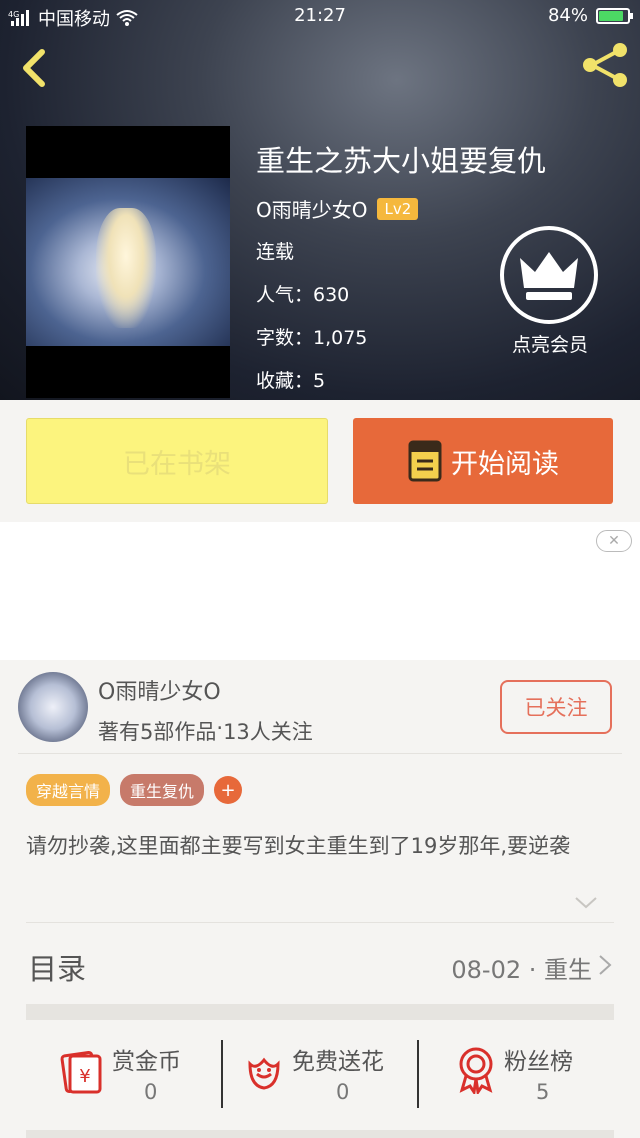 Image resolution: width=640 pixels, height=1138 pixels. I want to click on red-envelope-icon: ¥, so click(81, 1072).